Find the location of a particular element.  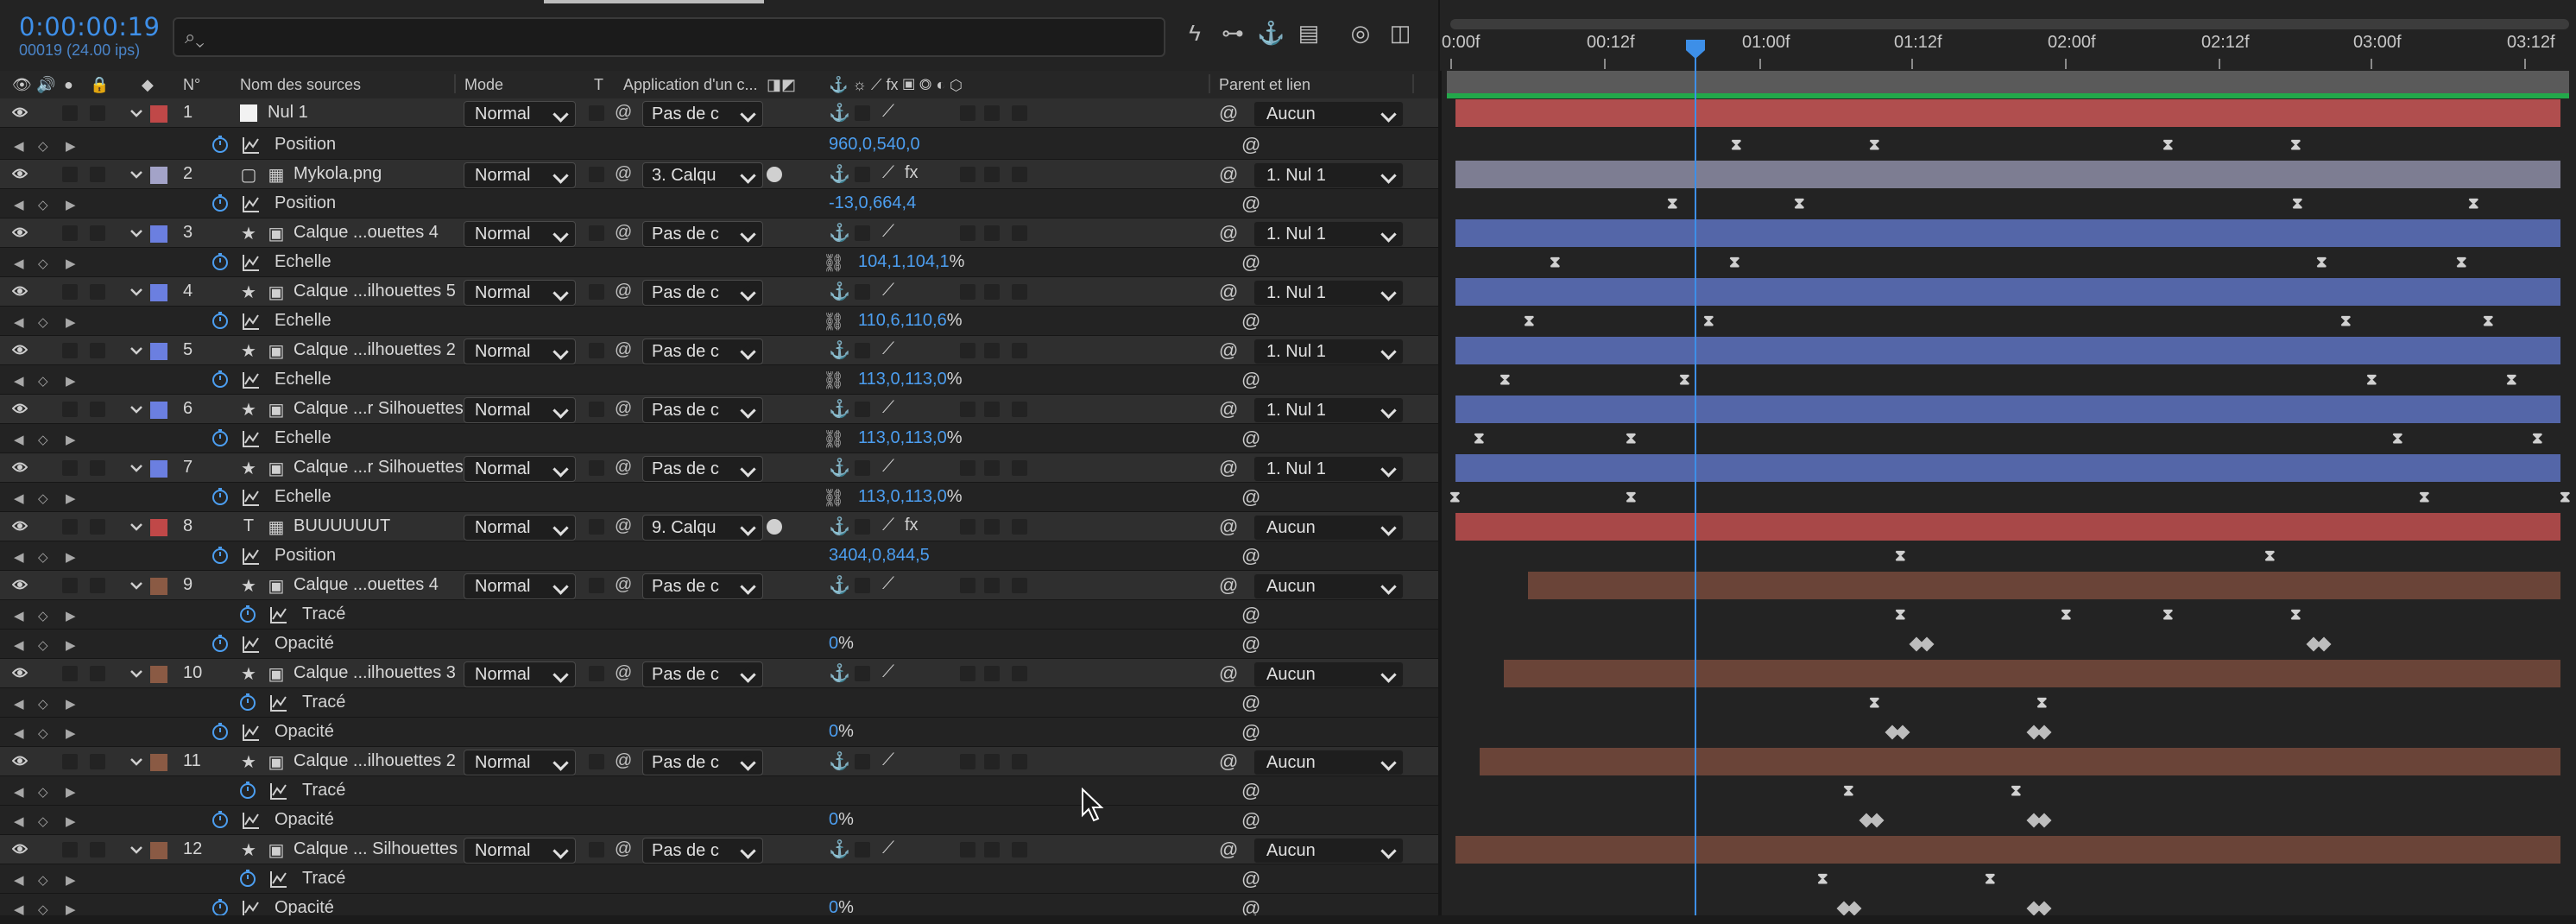

property-value: -13,0,664,4 is located at coordinates (872, 203).